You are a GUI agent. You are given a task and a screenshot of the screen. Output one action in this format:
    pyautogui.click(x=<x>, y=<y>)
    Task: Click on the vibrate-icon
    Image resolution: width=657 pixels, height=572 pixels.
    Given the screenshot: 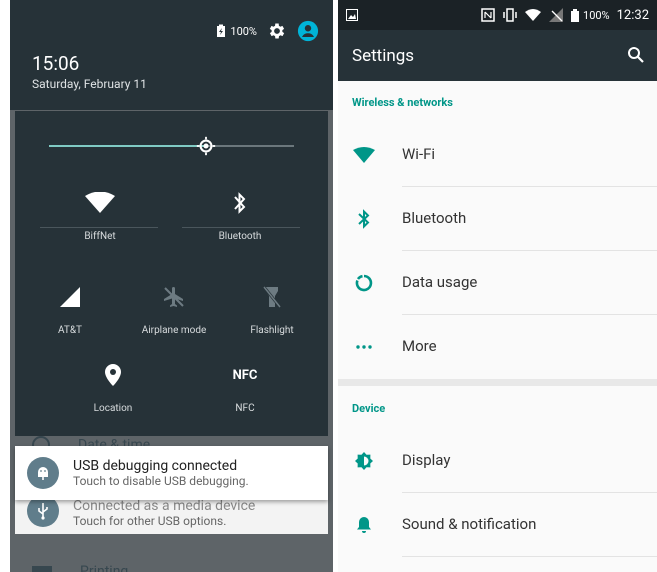 What is the action you would take?
    pyautogui.click(x=510, y=15)
    